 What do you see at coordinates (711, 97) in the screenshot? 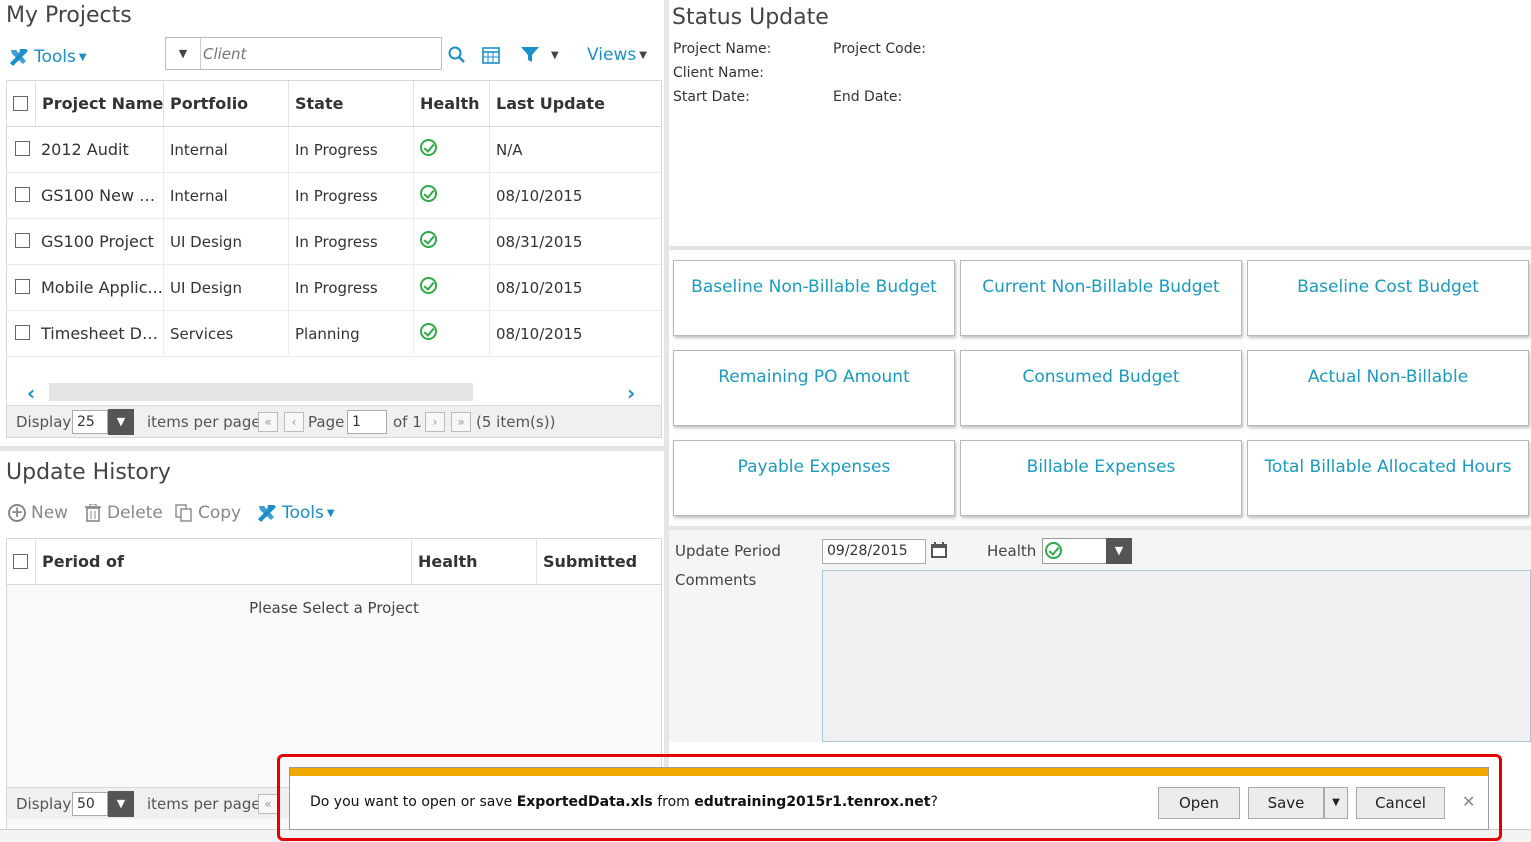
I see `start-date-label: Start Date:` at bounding box center [711, 97].